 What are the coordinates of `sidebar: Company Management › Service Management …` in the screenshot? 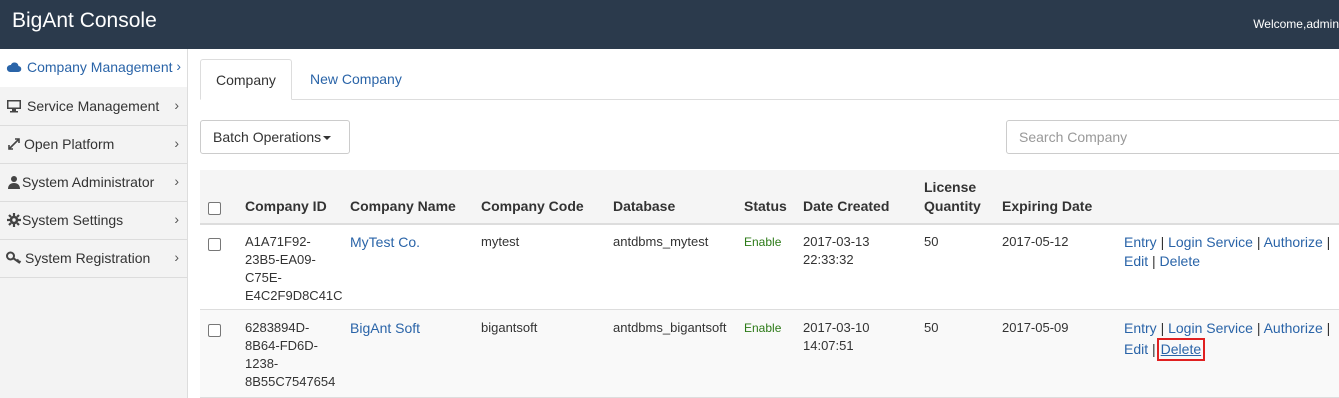 It's located at (94, 223).